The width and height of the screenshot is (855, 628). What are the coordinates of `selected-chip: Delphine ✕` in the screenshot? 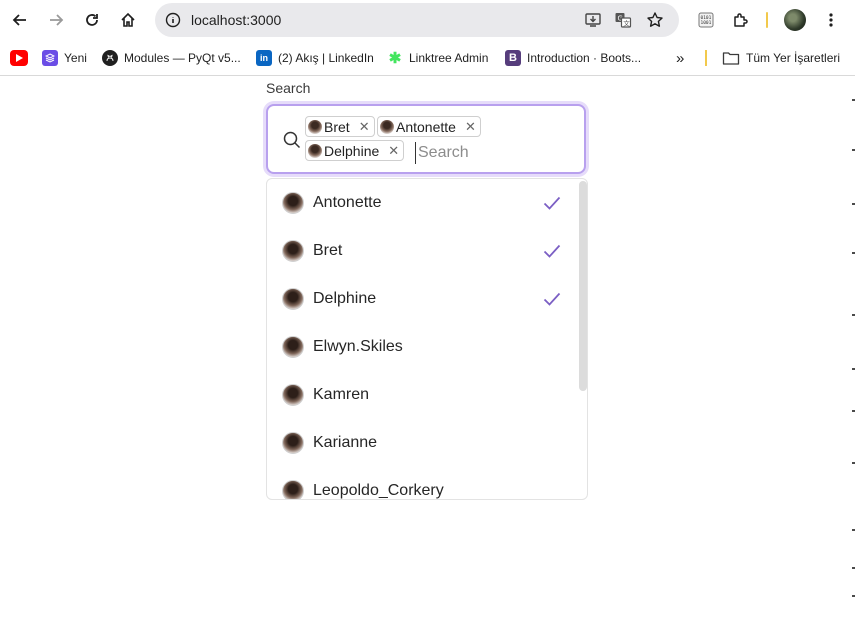 It's located at (355, 150).